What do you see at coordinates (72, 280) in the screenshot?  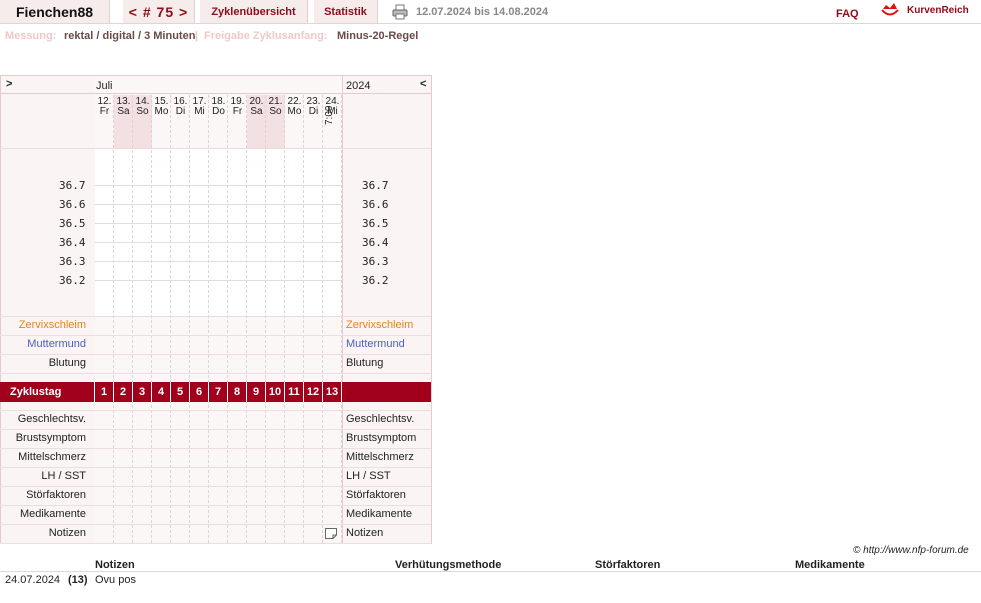 I see `temperature-label-left: 36.2` at bounding box center [72, 280].